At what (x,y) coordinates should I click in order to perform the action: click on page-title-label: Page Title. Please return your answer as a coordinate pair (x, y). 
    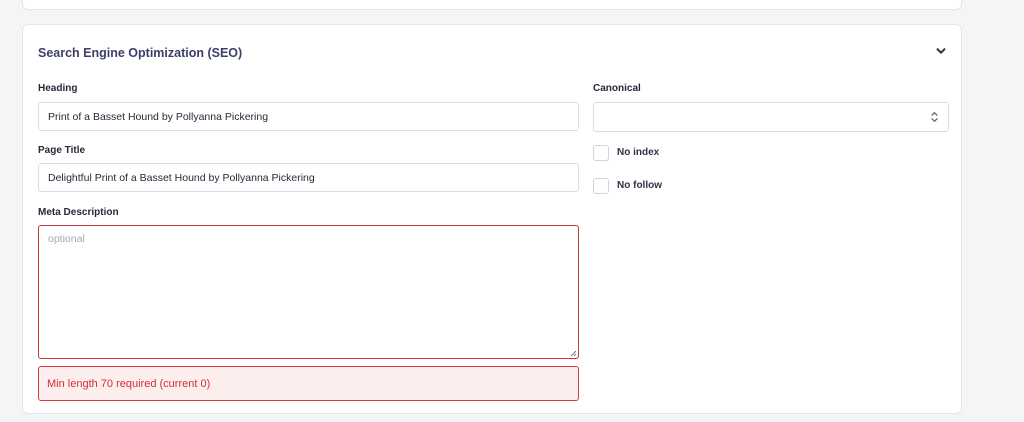
    Looking at the image, I should click on (62, 150).